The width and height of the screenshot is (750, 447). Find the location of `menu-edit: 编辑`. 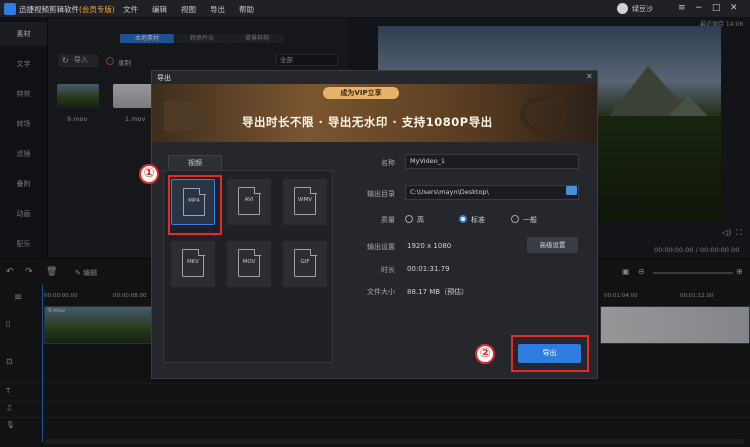

menu-edit: 编辑 is located at coordinates (159, 9).